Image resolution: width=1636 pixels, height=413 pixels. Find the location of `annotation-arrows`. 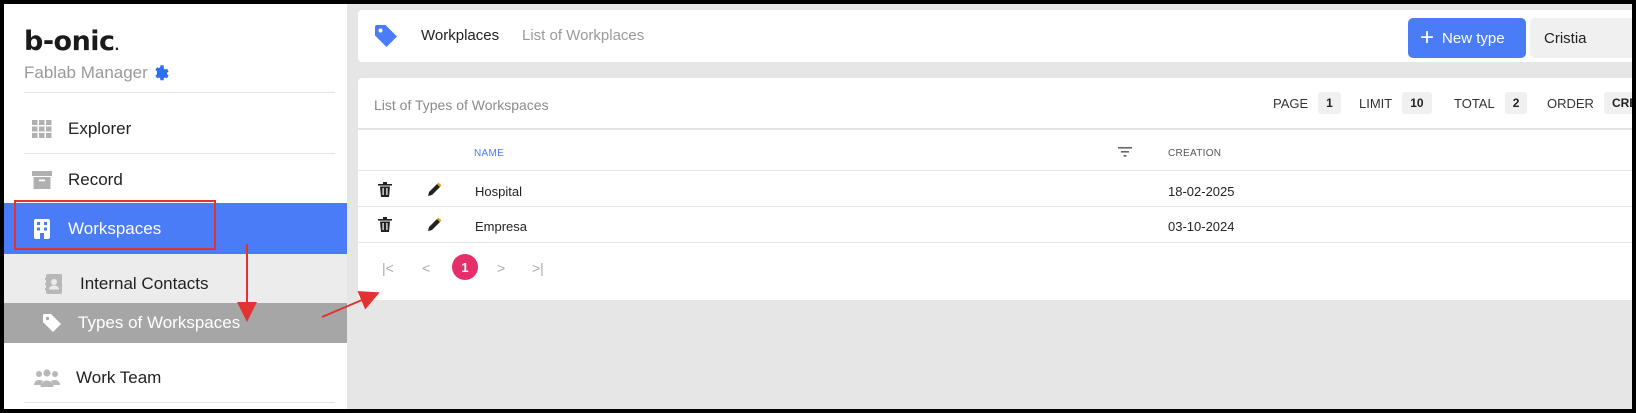

annotation-arrows is located at coordinates (308, 283).